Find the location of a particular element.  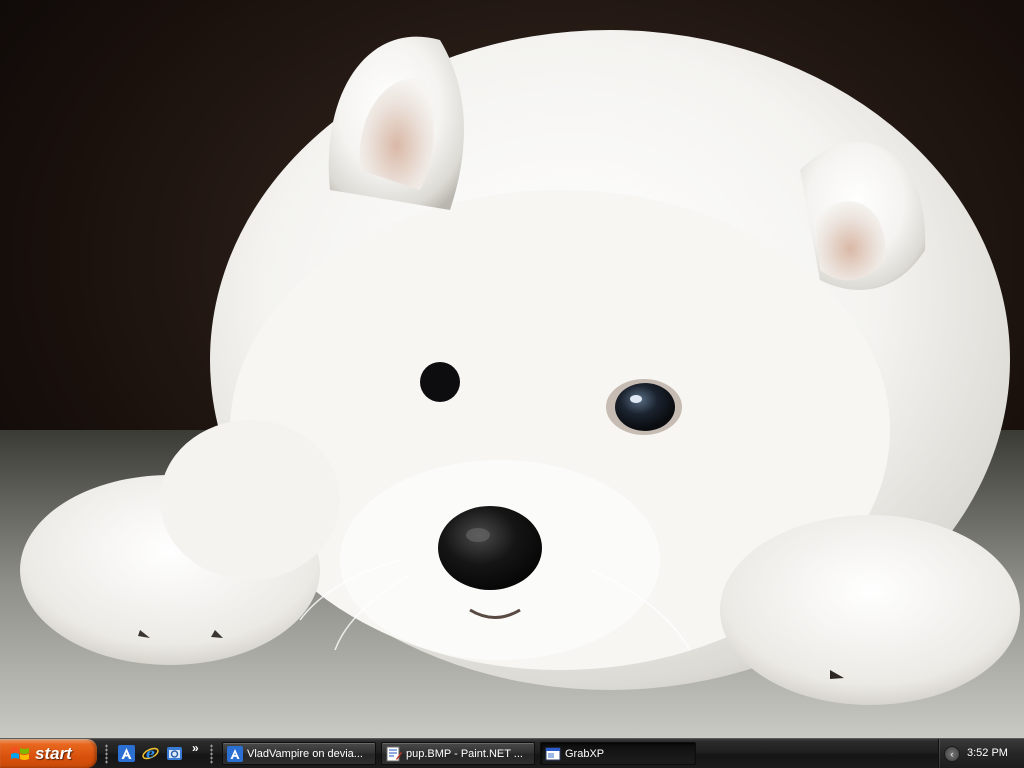

system-tray: ‹ 3:52 PM is located at coordinates (981, 753).